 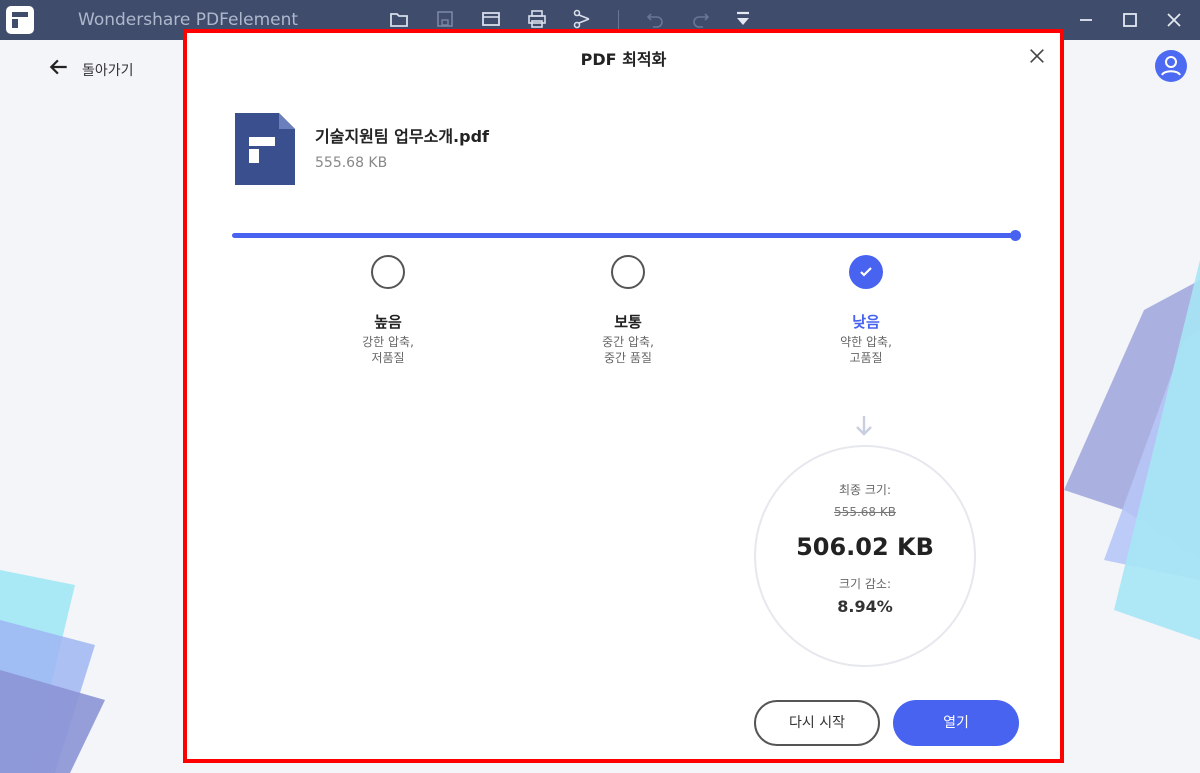 I want to click on share-icon, so click(x=583, y=20).